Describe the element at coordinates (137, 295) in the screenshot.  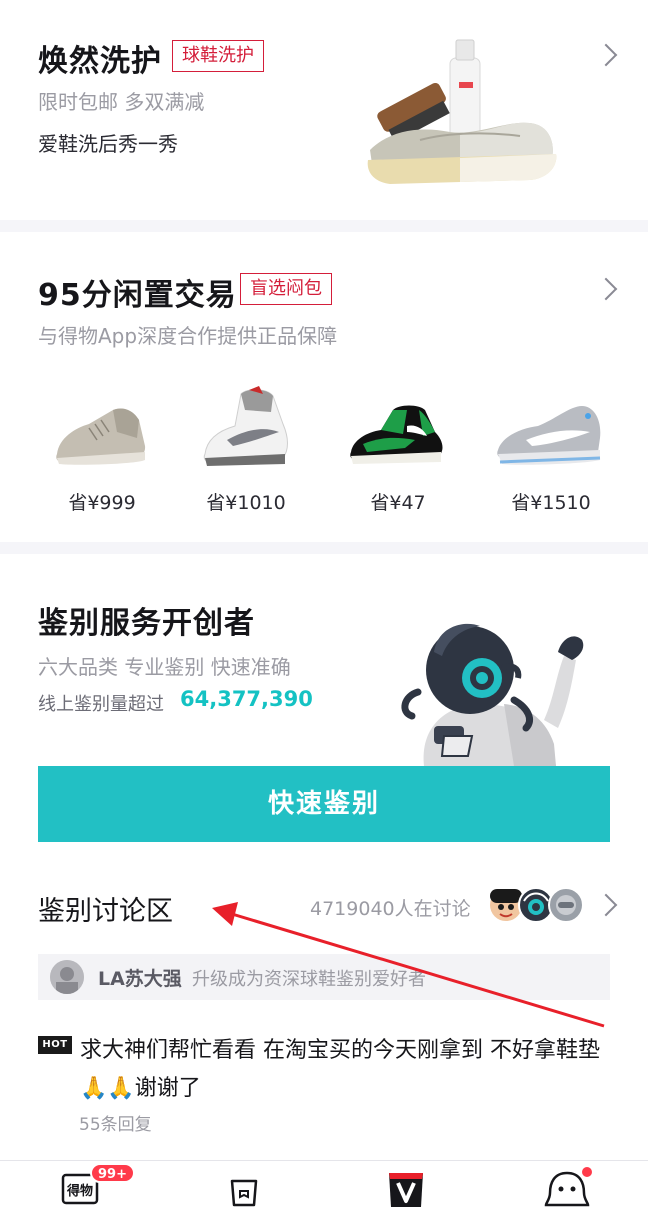
I see `secondhand-title: 95分闲置交易` at that location.